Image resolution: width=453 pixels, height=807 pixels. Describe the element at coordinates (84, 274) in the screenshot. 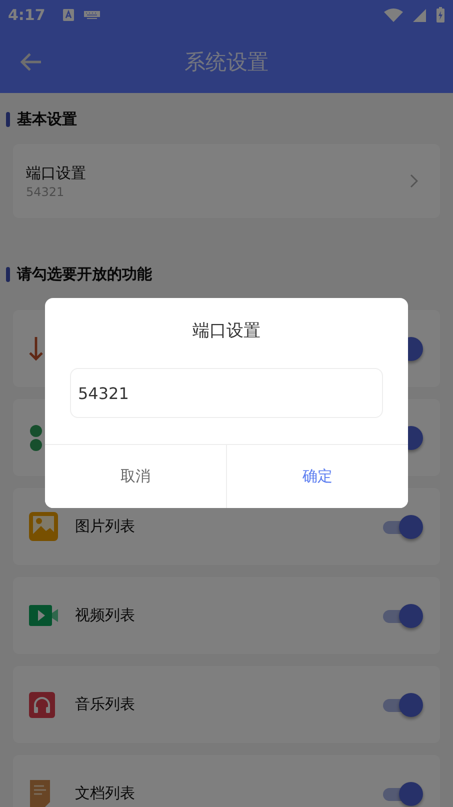

I see `section-title: 请勾选要开放的功能` at that location.